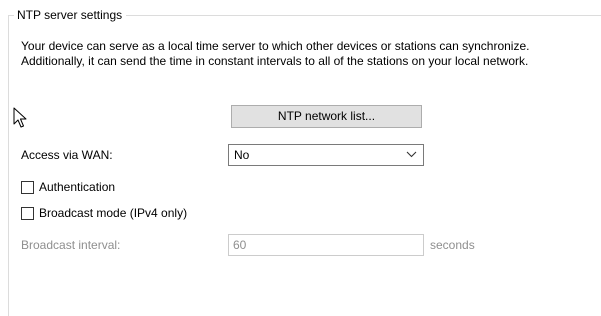 This screenshot has width=601, height=316. Describe the element at coordinates (71, 245) in the screenshot. I see `broadcast-interval-label: Broadcast interval:` at that location.